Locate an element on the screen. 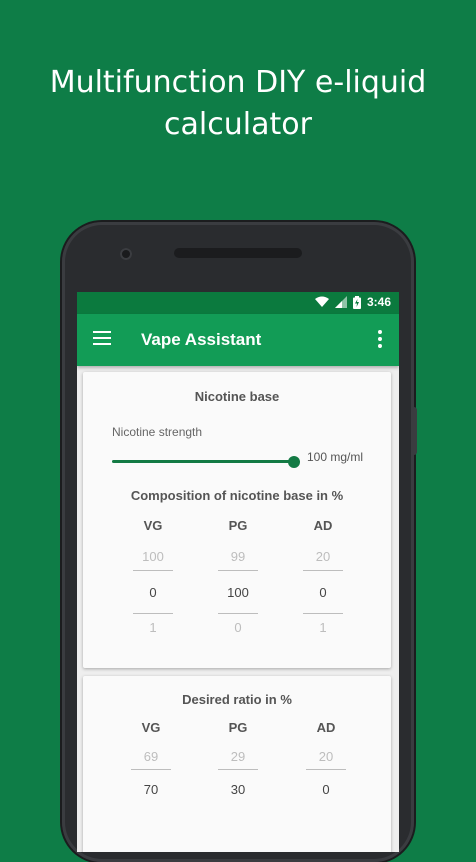 This screenshot has width=476, height=862. ratio-ad-header: AD is located at coordinates (326, 727).